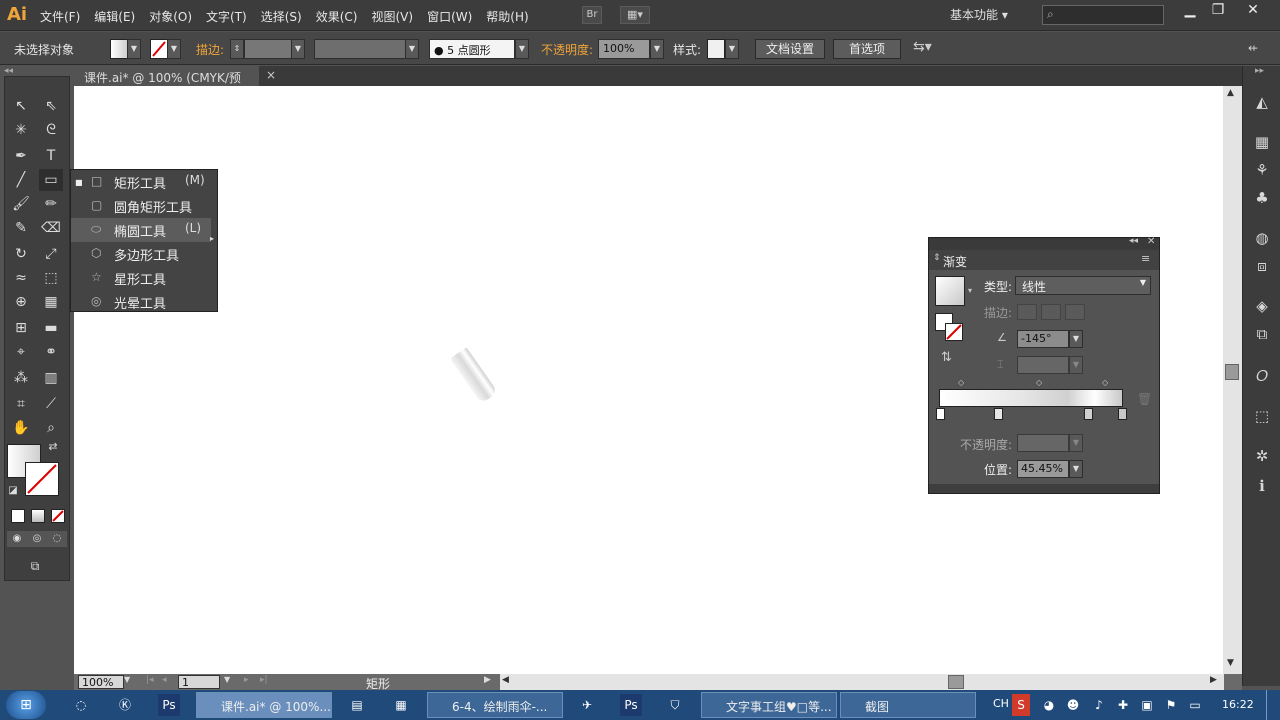  Describe the element at coordinates (141, 182) in the screenshot. I see `flyout-item-rectangle: □ 矩形工具 (M)` at that location.